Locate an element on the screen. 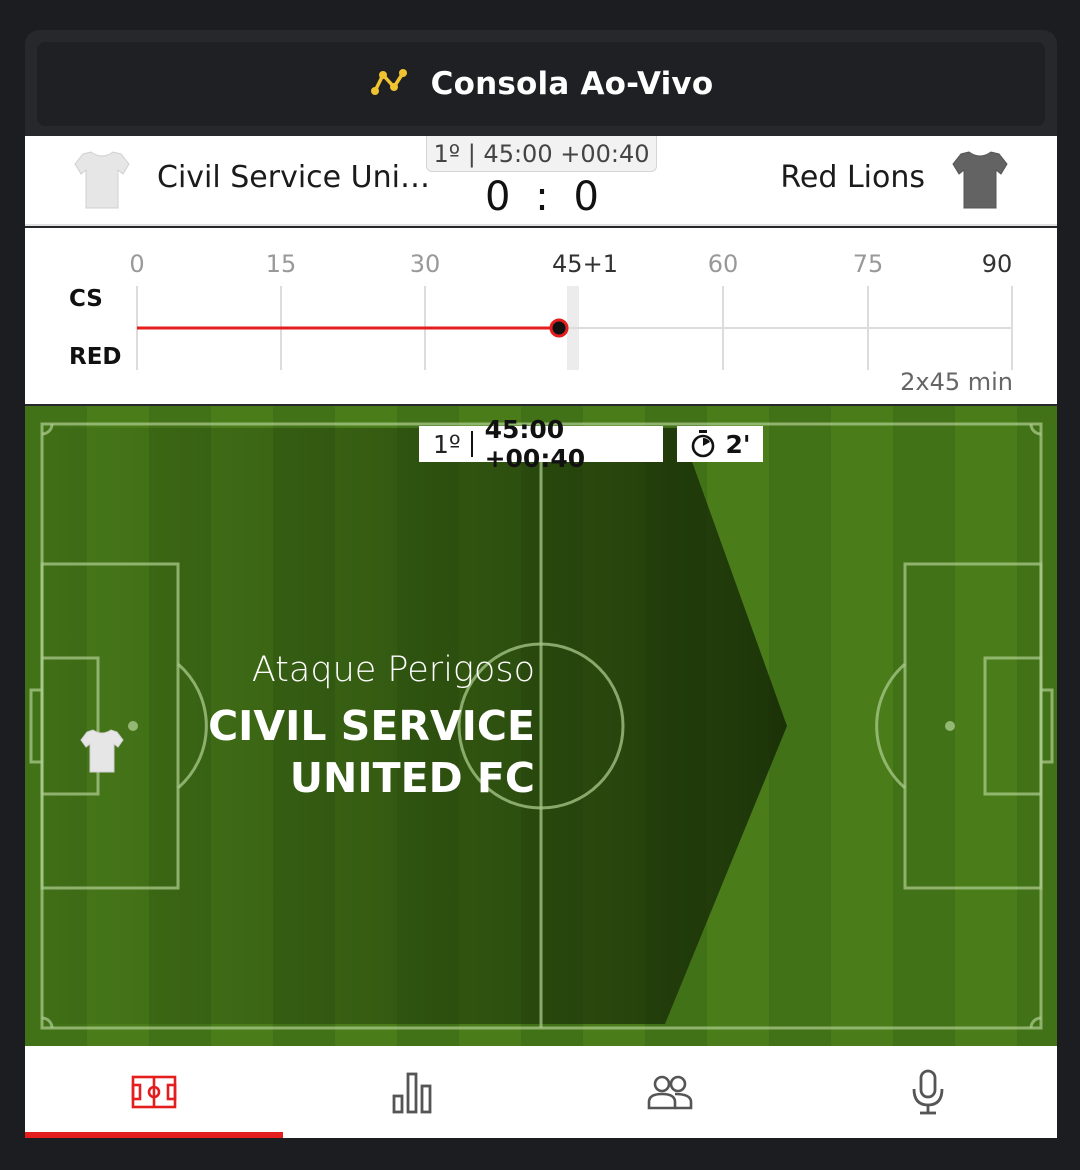 The image size is (1080, 1170). home-shirt-icon is located at coordinates (102, 180).